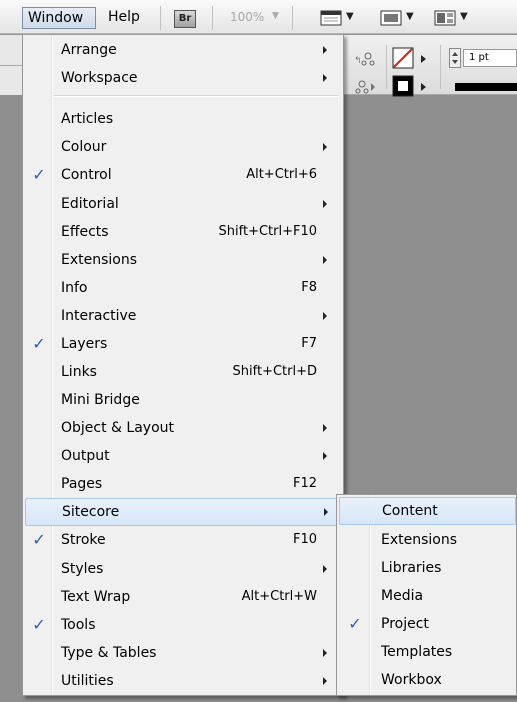  Describe the element at coordinates (183, 288) in the screenshot. I see `menu-item-info: Info F8` at that location.